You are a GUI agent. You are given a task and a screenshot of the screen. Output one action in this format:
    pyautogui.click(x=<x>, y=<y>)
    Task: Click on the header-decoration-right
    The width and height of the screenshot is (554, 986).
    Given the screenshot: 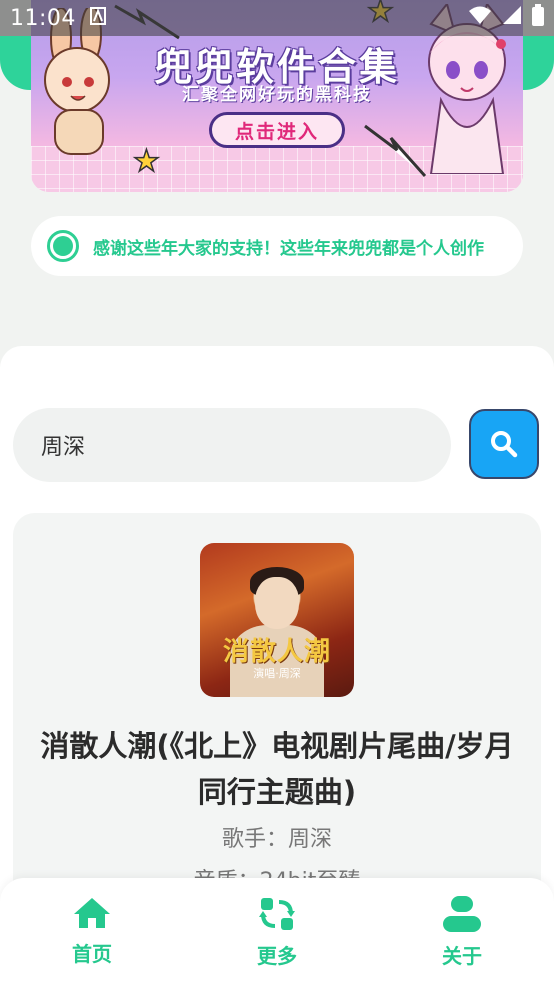 What is the action you would take?
    pyautogui.click(x=536, y=63)
    